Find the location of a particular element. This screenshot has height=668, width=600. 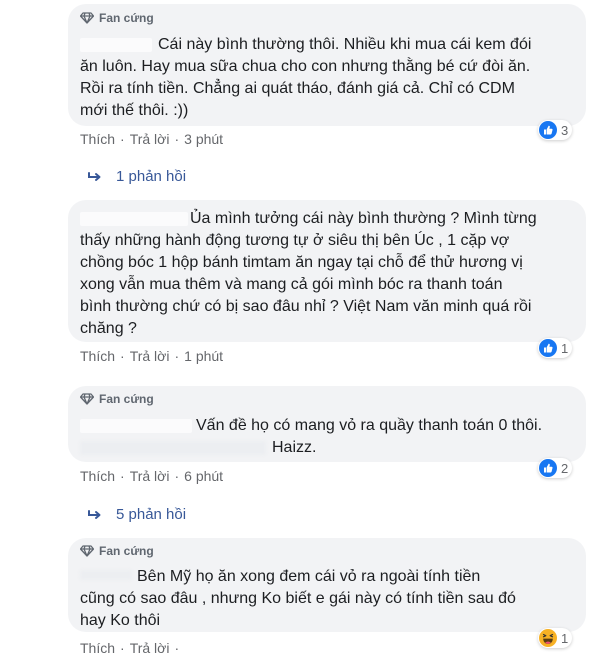

comment-actions: Thích · Trả lời · is located at coordinates (132, 648).